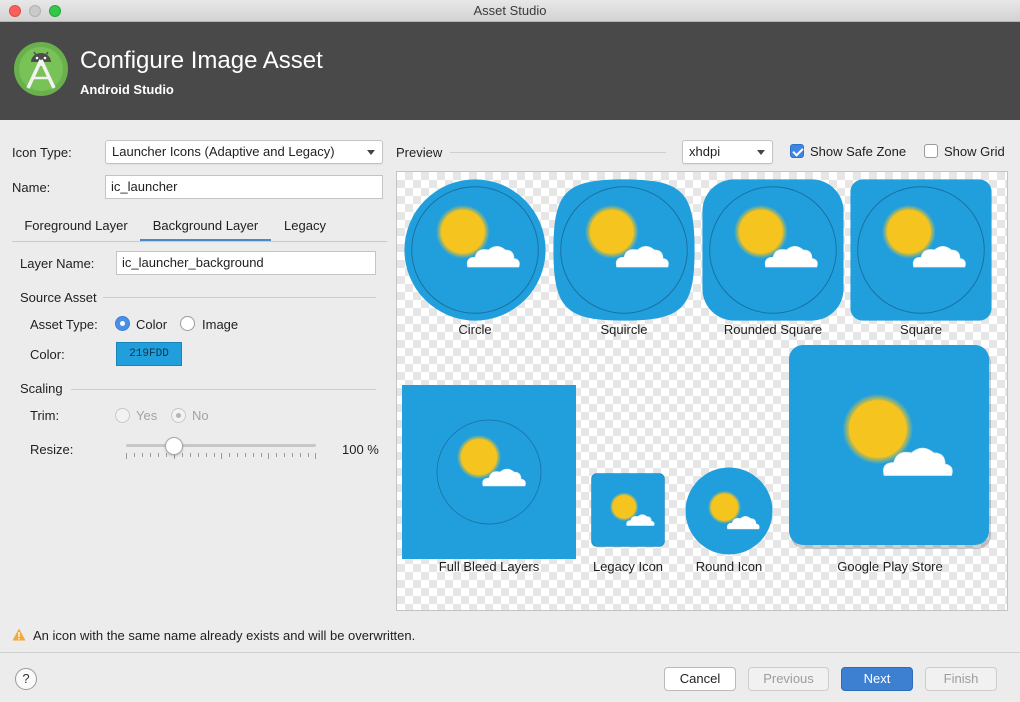 The width and height of the screenshot is (1020, 702). What do you see at coordinates (127, 89) in the screenshot?
I see `page-subtitle: Android Studio` at bounding box center [127, 89].